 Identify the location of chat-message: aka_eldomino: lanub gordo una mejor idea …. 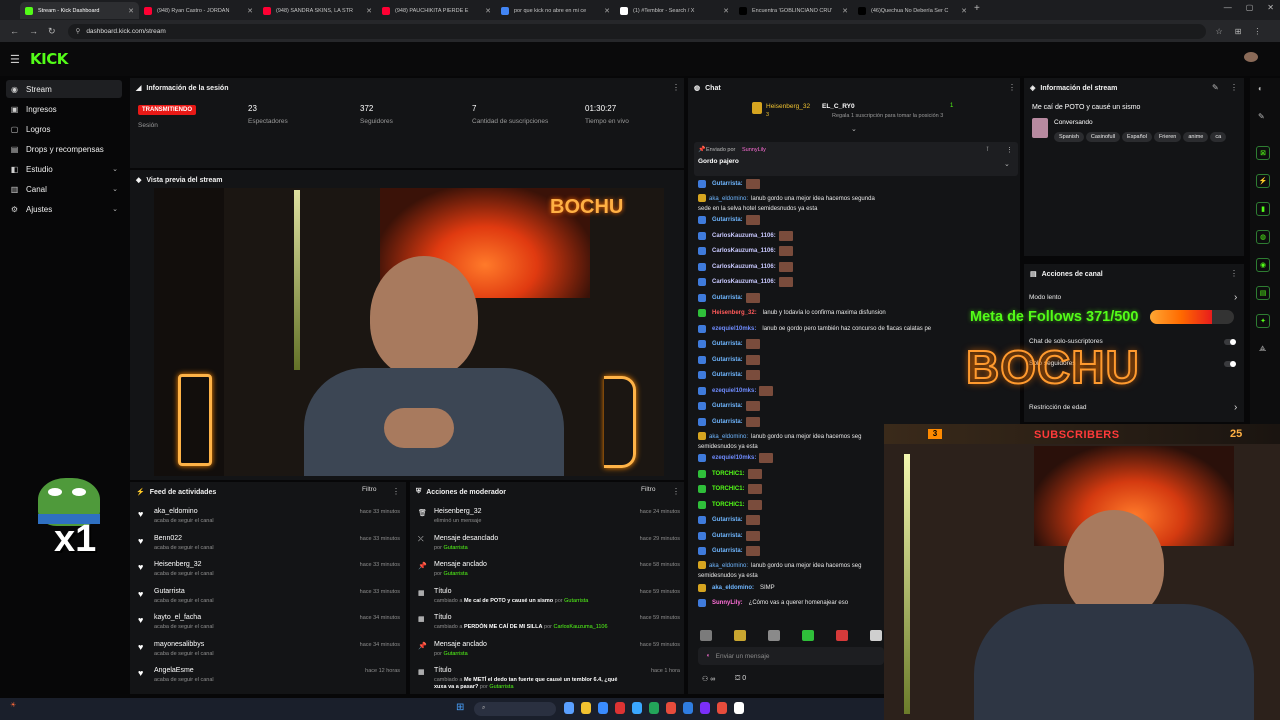
(793, 571).